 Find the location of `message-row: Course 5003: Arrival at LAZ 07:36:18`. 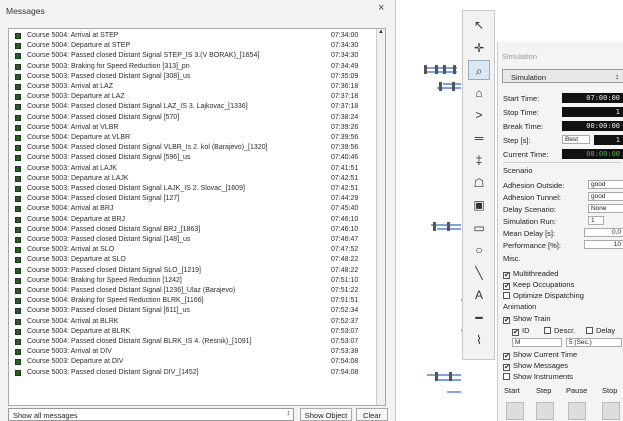

message-row: Course 5003: Arrival at LAZ 07:36:18 is located at coordinates (194, 87).